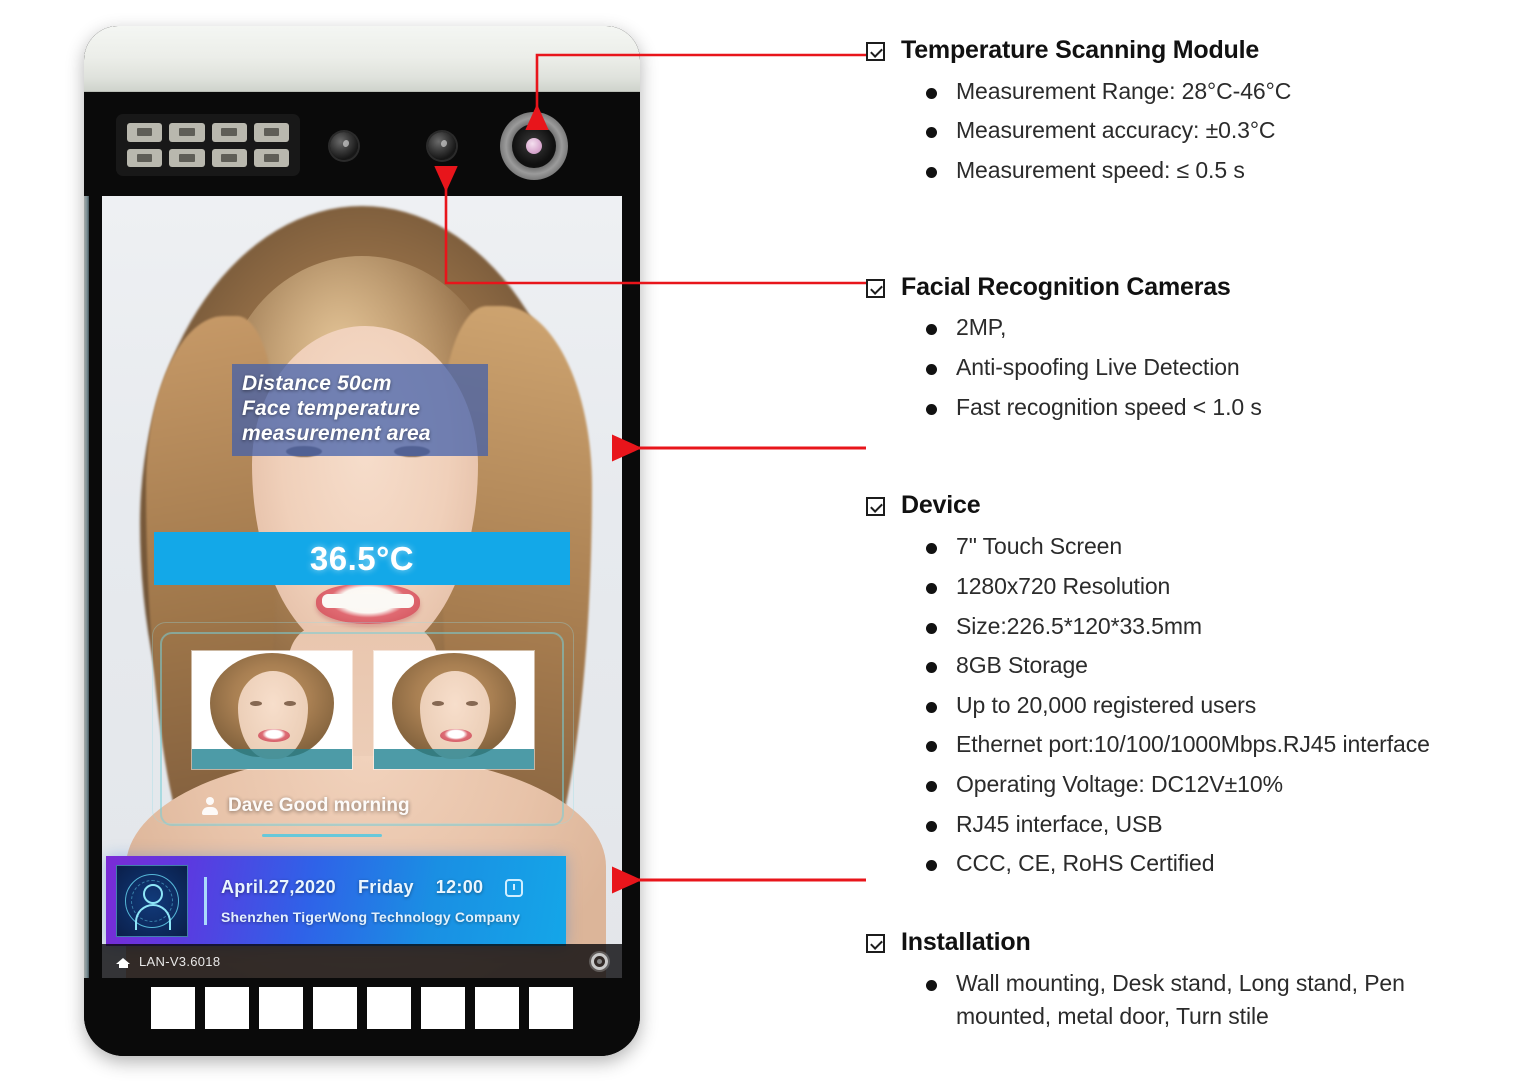 The height and width of the screenshot is (1086, 1536). What do you see at coordinates (599, 961) in the screenshot?
I see `gear-icon` at bounding box center [599, 961].